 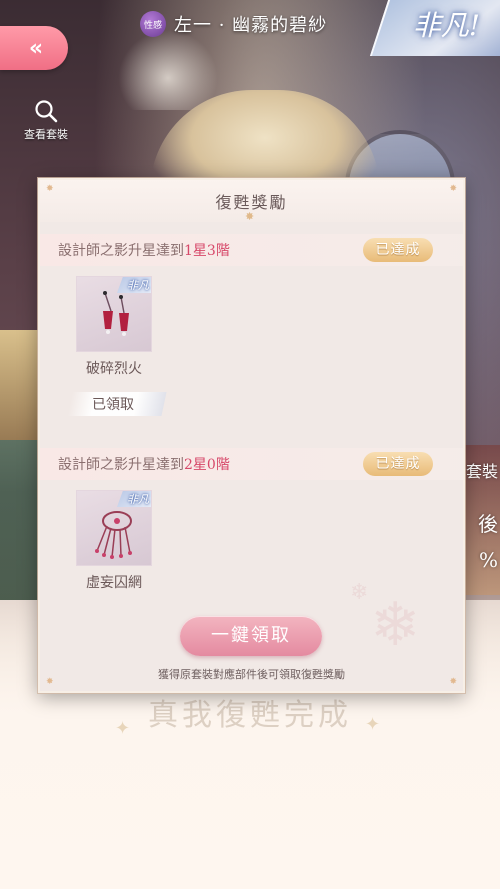 I want to click on magnifier-icon, so click(x=46, y=111).